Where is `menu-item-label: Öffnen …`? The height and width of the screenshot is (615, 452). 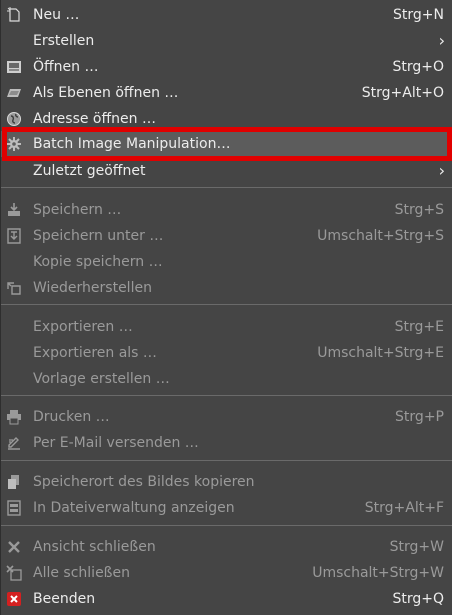 menu-item-label: Öffnen … is located at coordinates (66, 67).